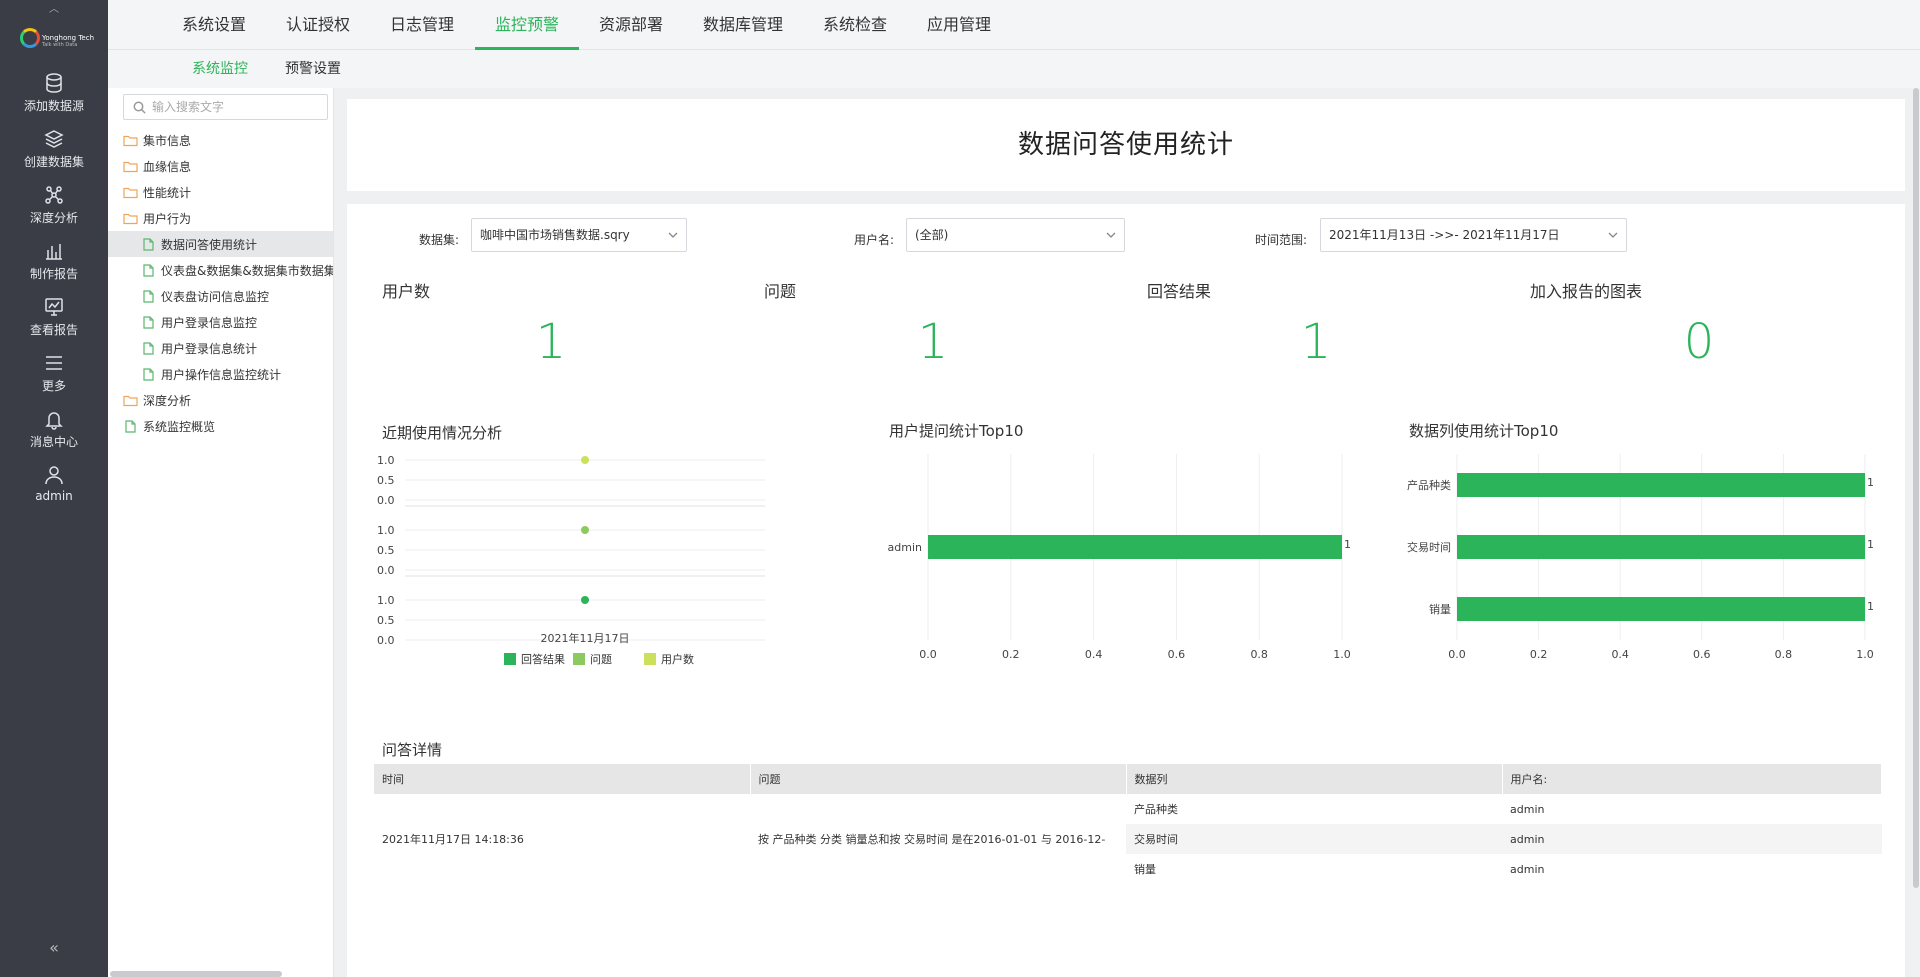 Image resolution: width=1920 pixels, height=977 pixels. I want to click on rail-item-make-report: 制作报告, so click(54, 268).